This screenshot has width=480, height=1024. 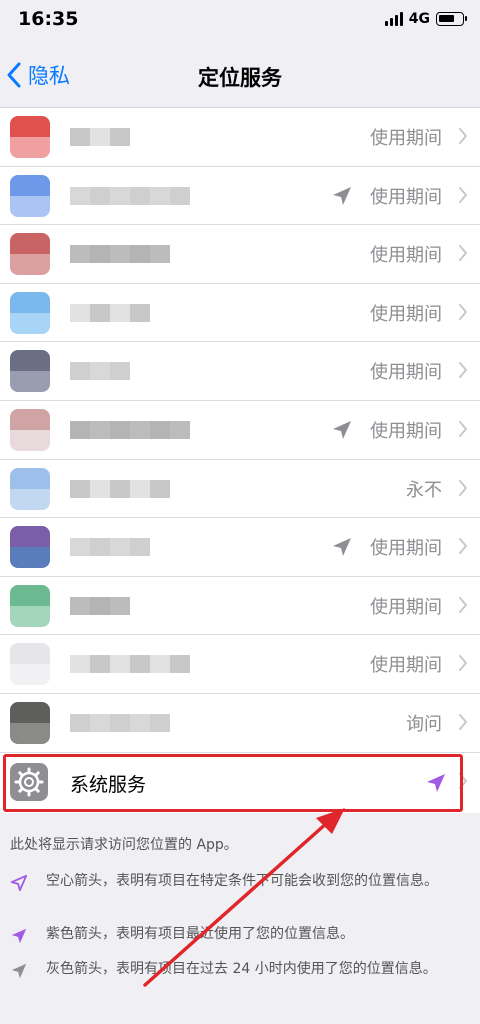 What do you see at coordinates (424, 490) in the screenshot?
I see `permission-value: 永不` at bounding box center [424, 490].